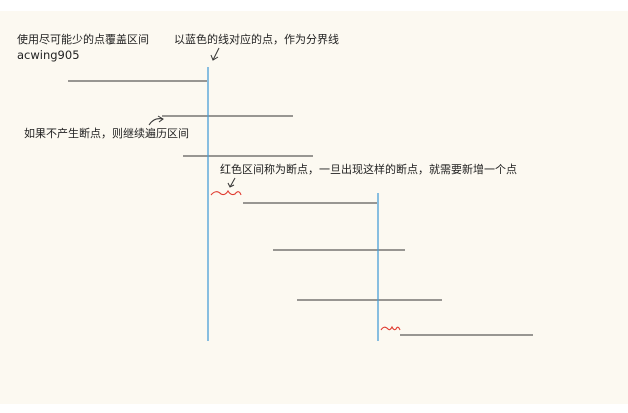 Image resolution: width=628 pixels, height=413 pixels. What do you see at coordinates (215, 54) in the screenshot?
I see `arrow-to-divider` at bounding box center [215, 54].